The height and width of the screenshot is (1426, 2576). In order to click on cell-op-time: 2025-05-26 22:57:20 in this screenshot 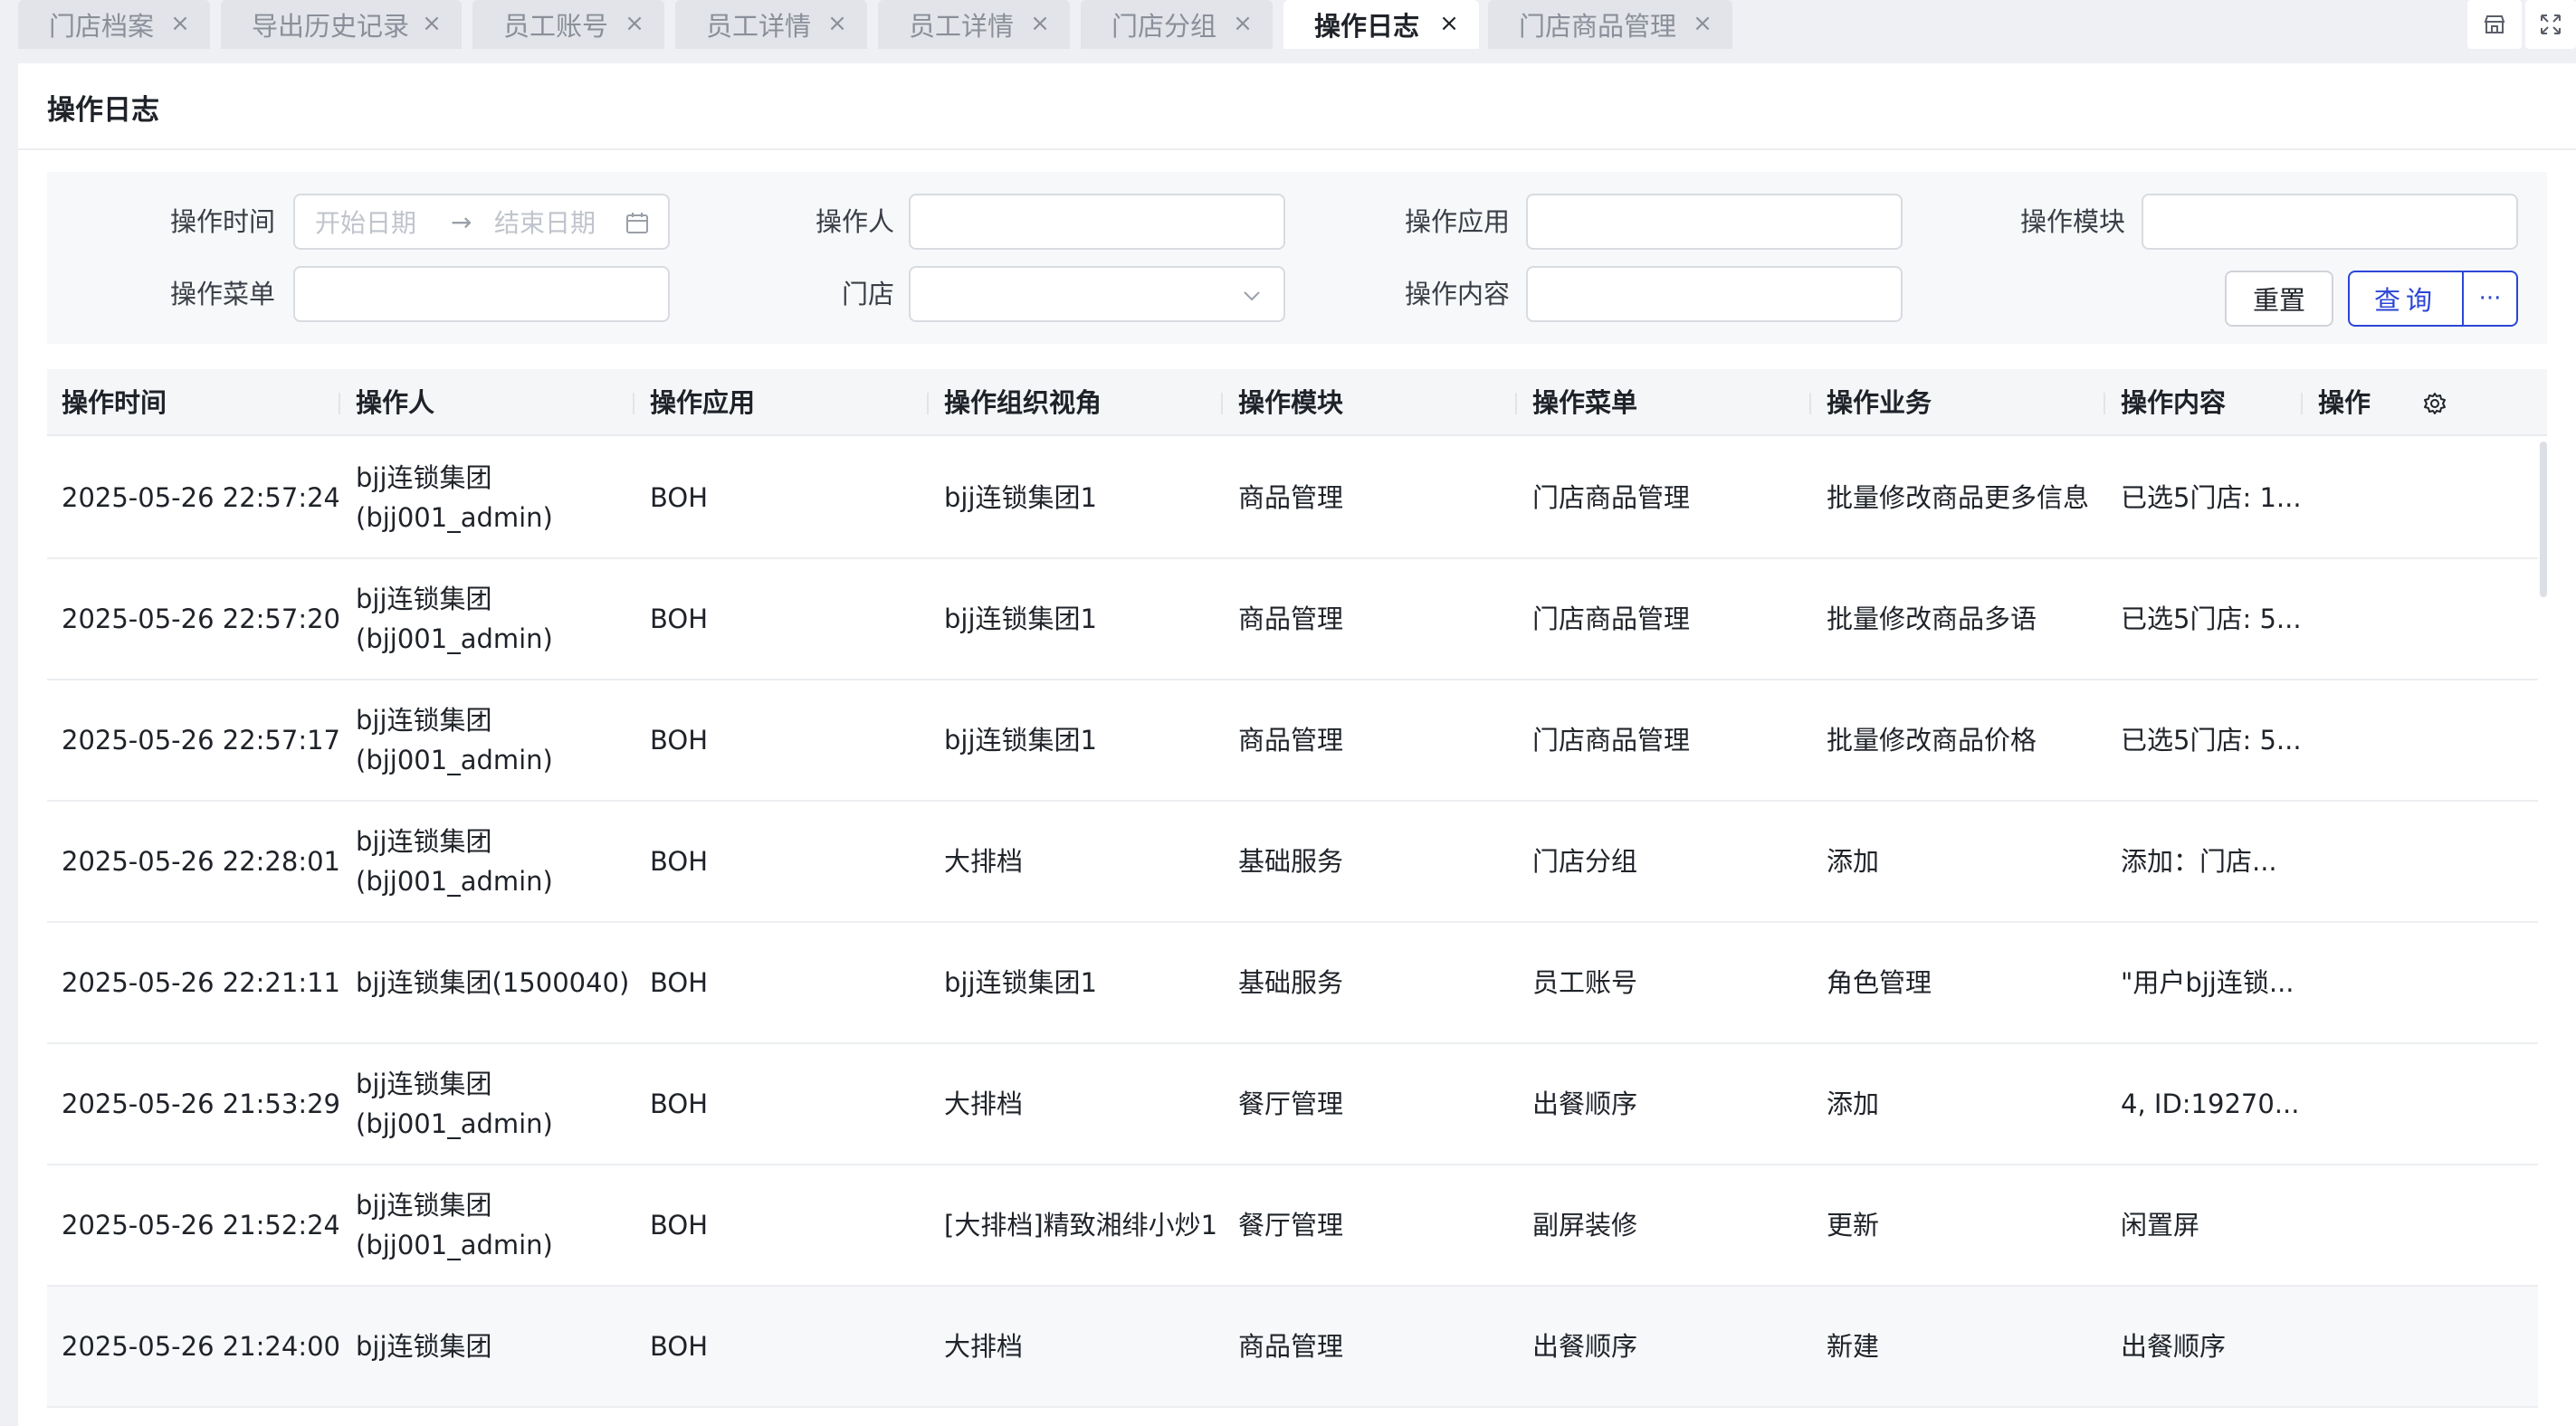, I will do `click(193, 619)`.